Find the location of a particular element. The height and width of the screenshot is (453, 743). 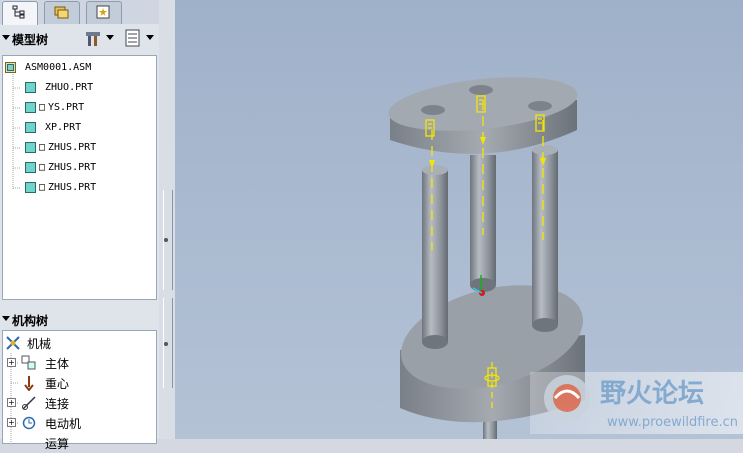

model-tree-tab is located at coordinates (20, 13).